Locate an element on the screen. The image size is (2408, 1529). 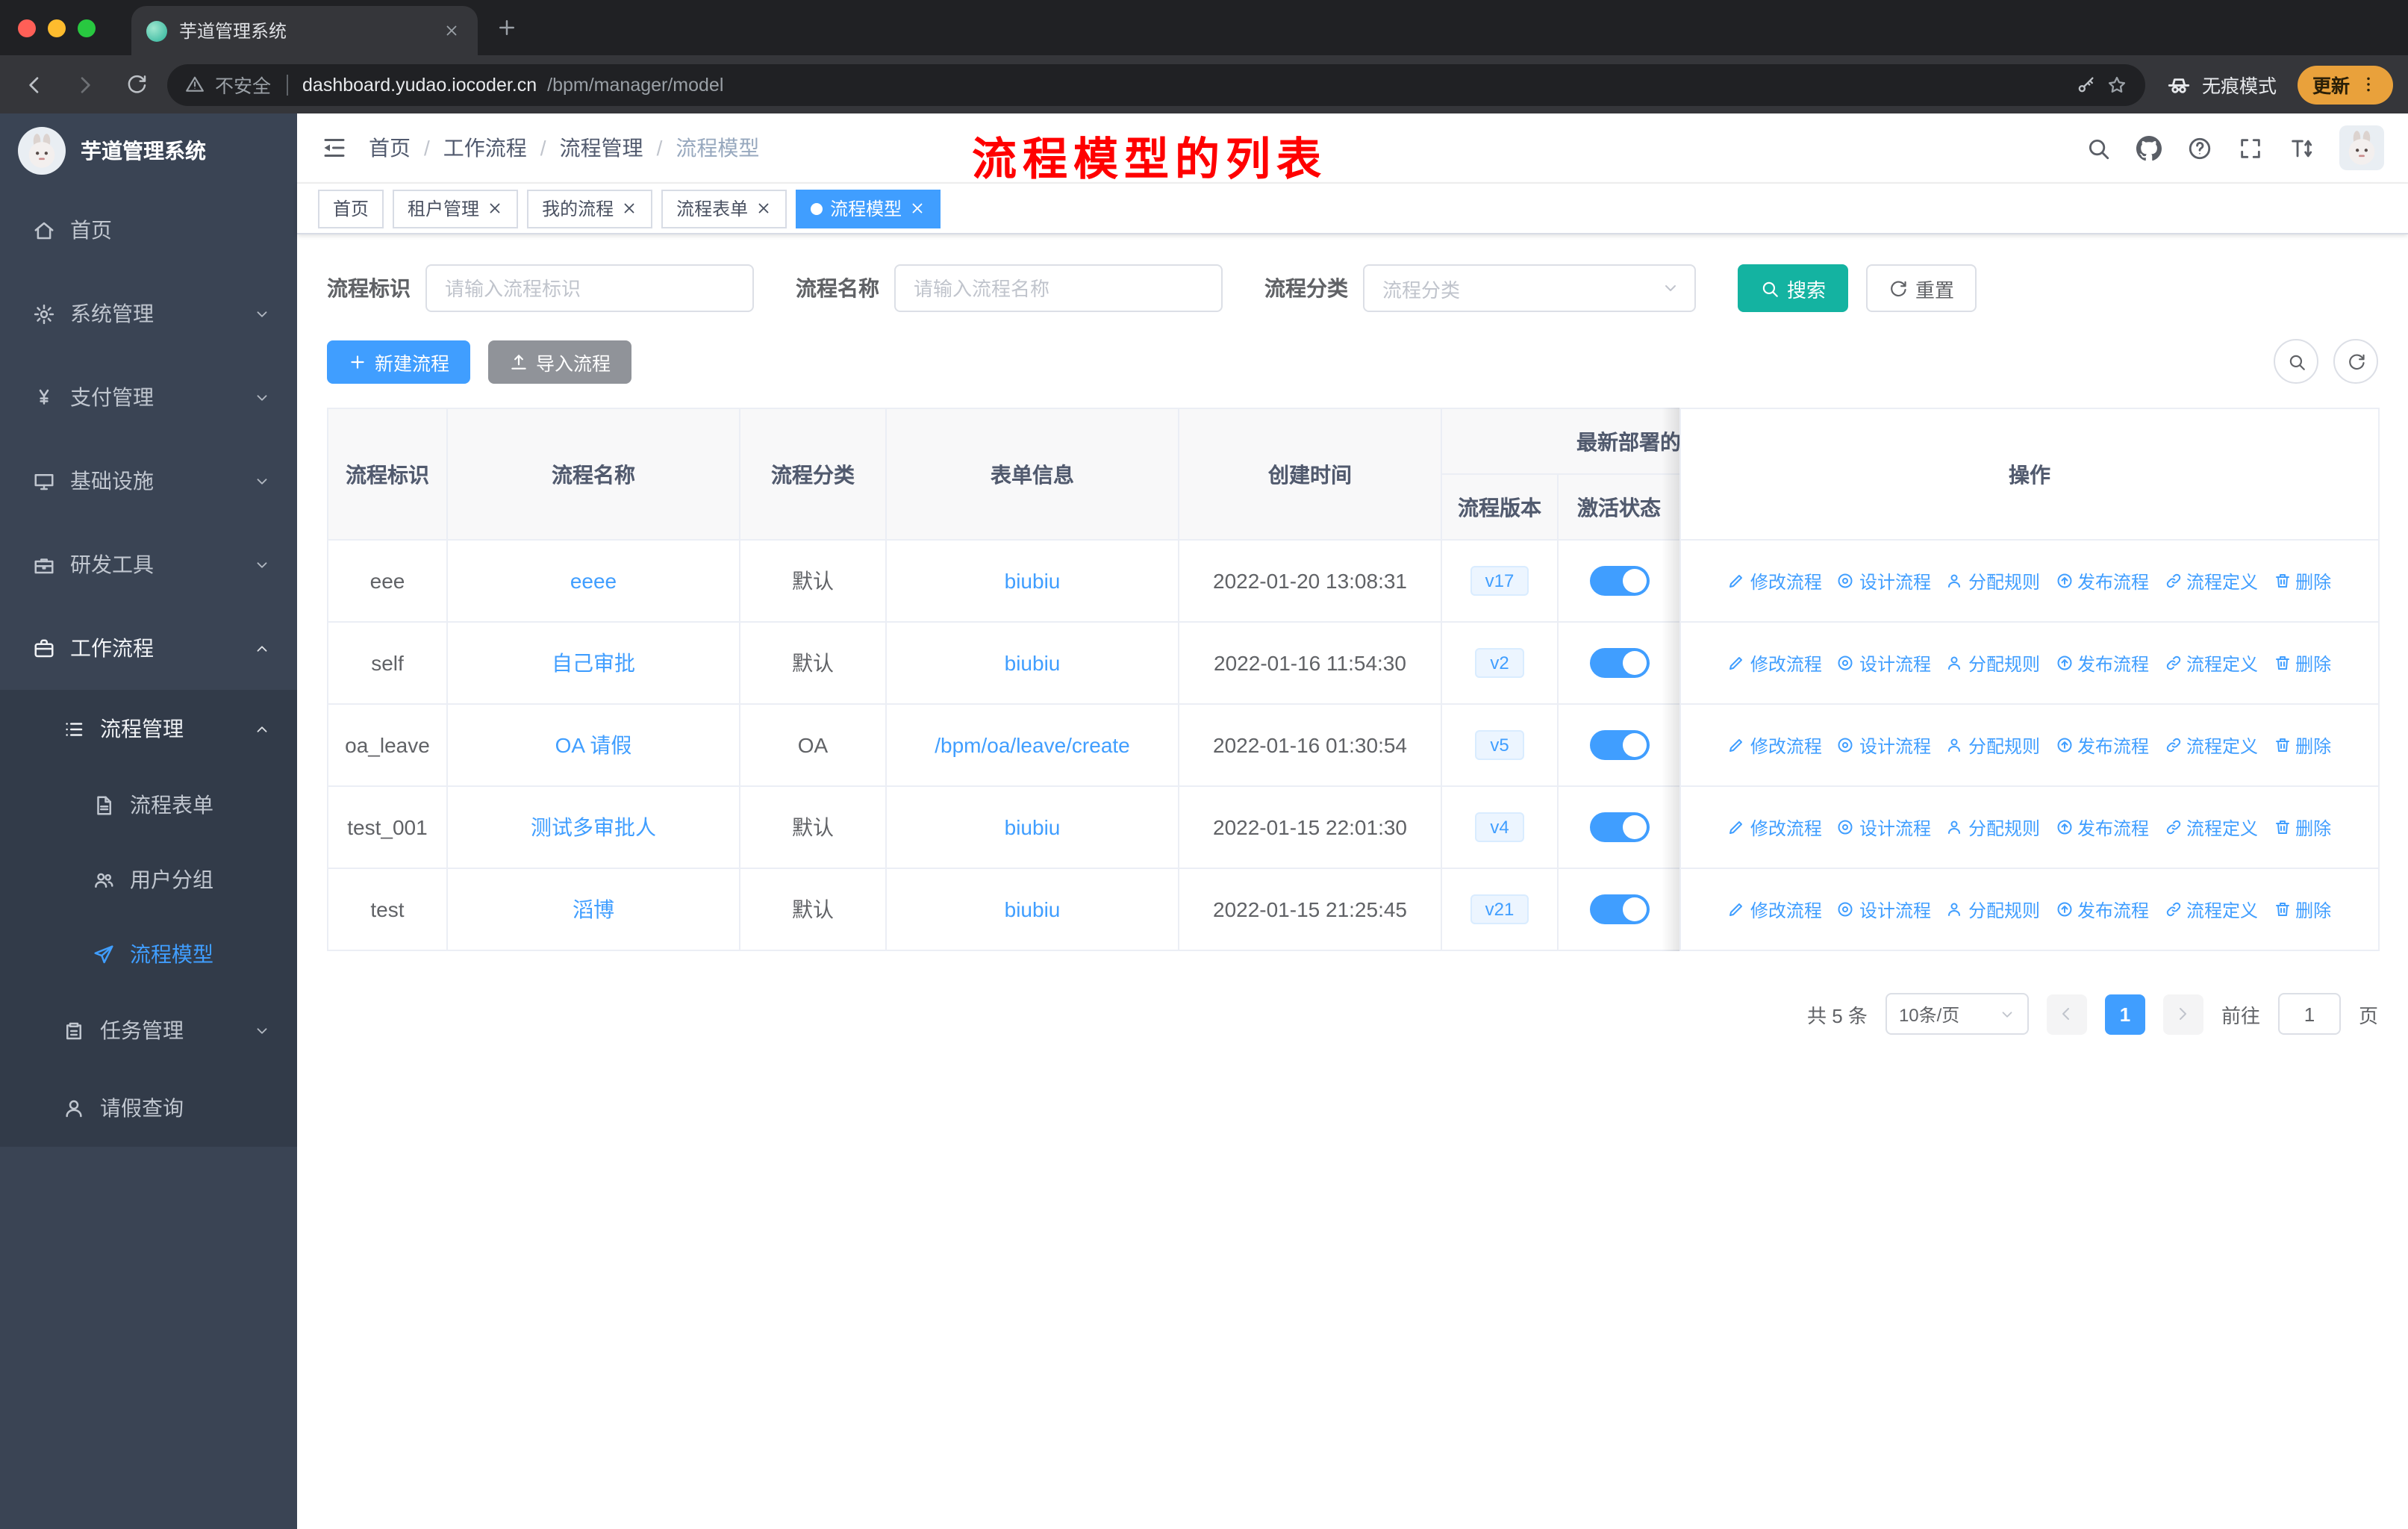
page-size-select: 10条/页 is located at coordinates (1957, 1014).